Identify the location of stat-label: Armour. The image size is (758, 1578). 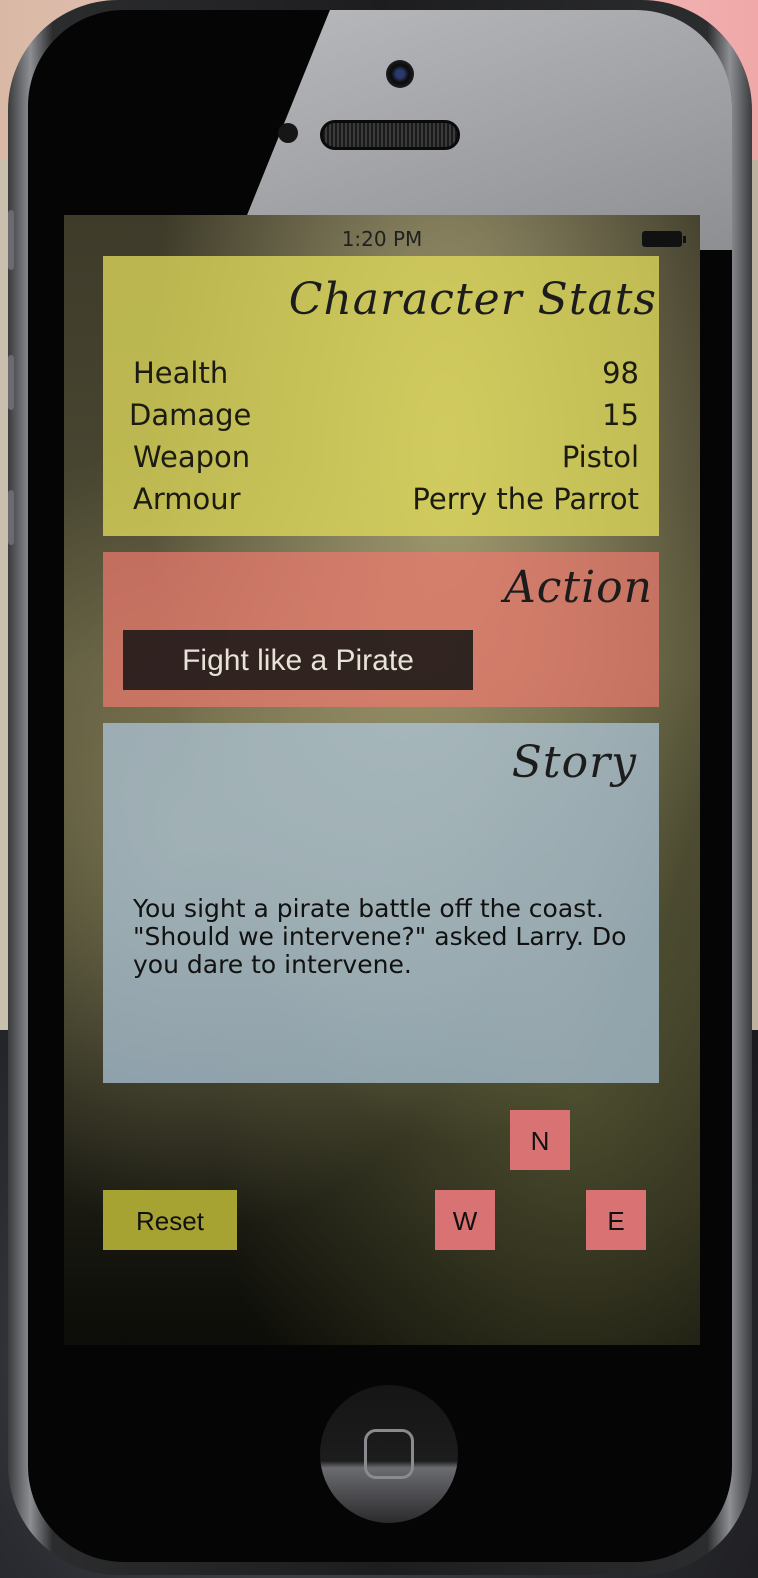
(187, 499).